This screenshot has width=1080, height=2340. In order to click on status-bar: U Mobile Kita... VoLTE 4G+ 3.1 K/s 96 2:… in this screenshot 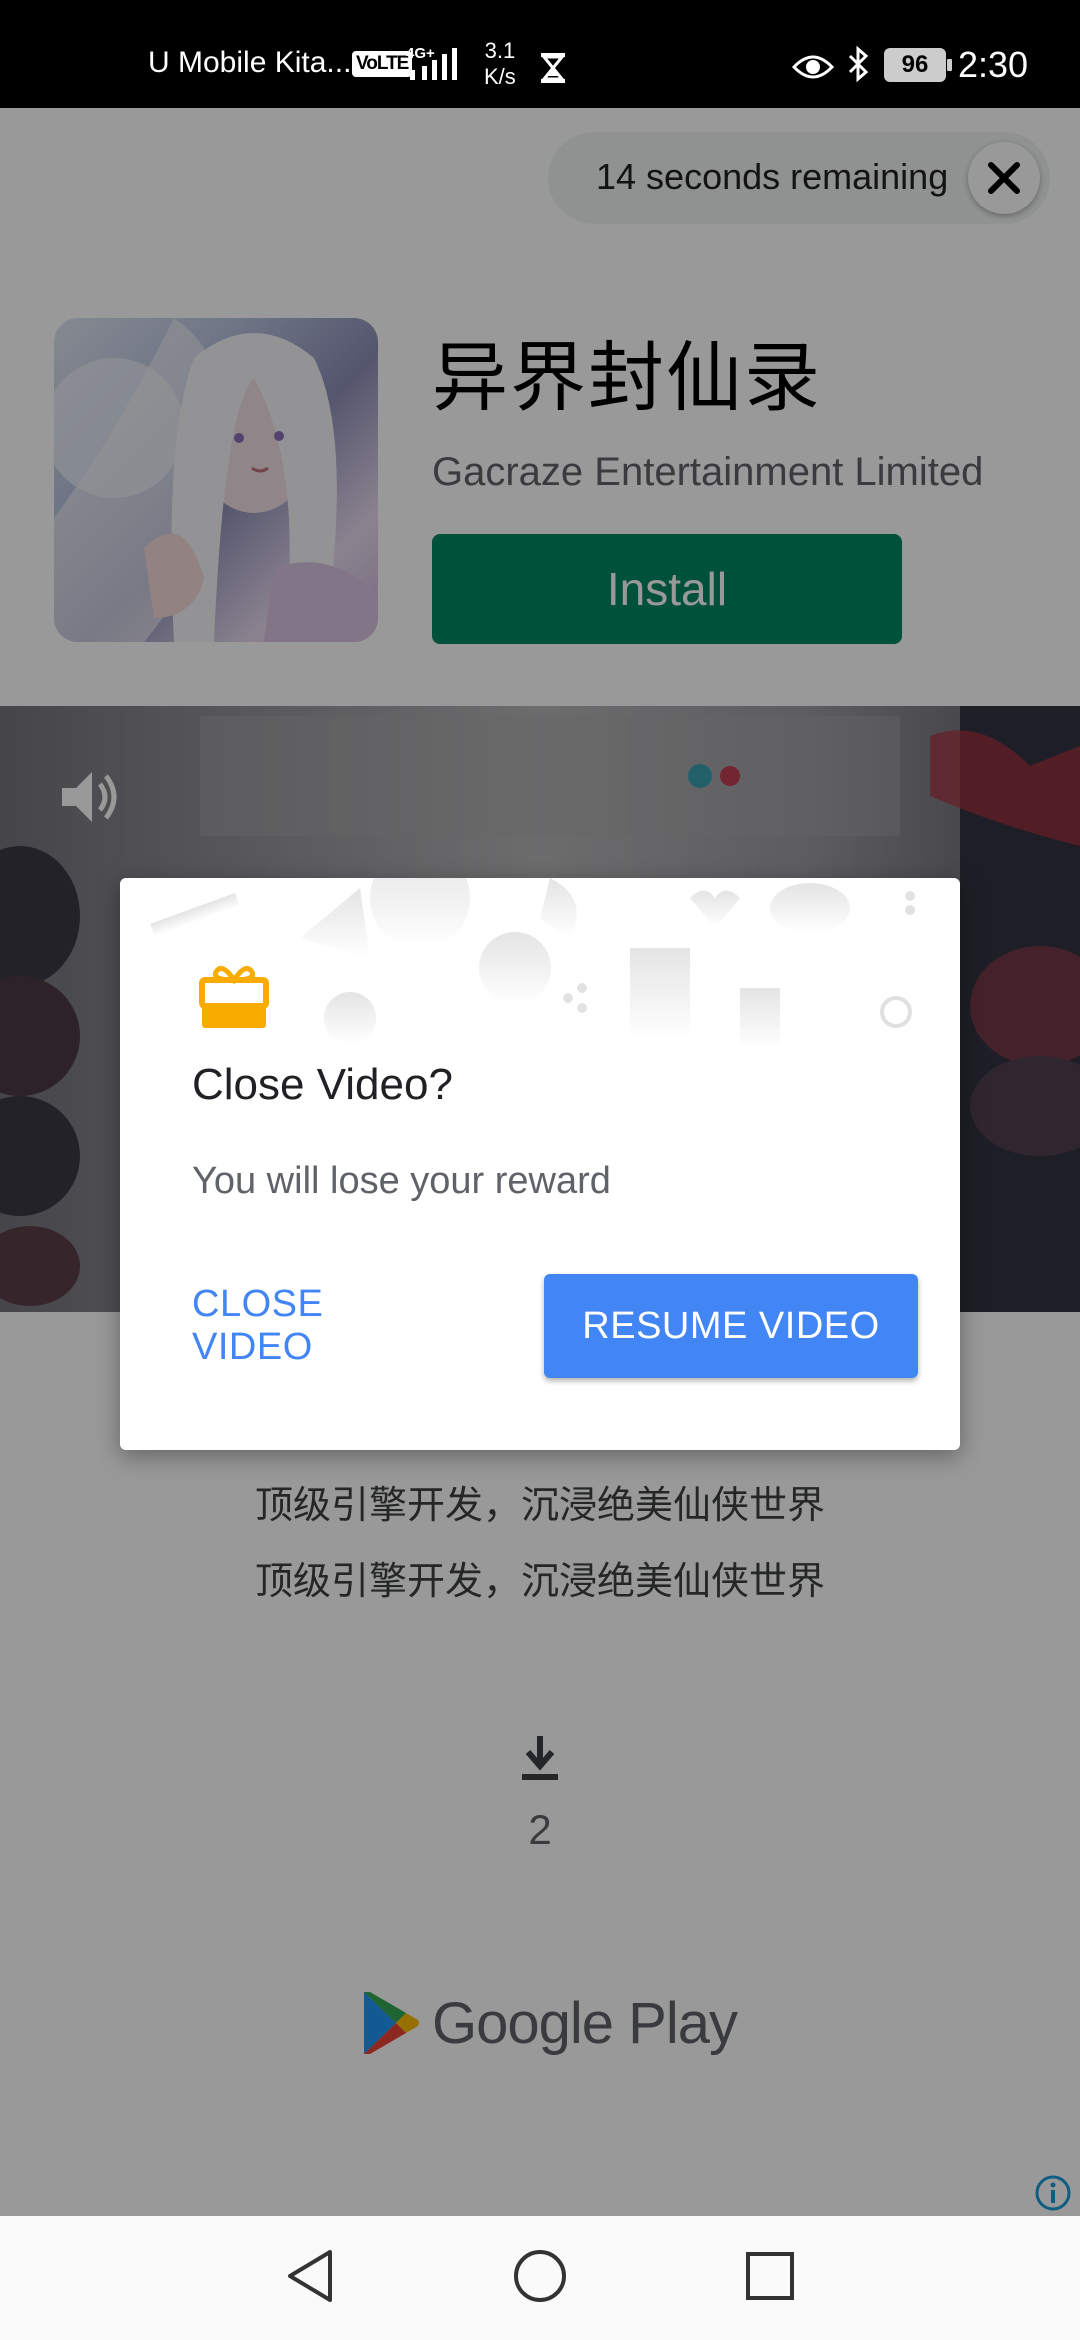, I will do `click(540, 54)`.